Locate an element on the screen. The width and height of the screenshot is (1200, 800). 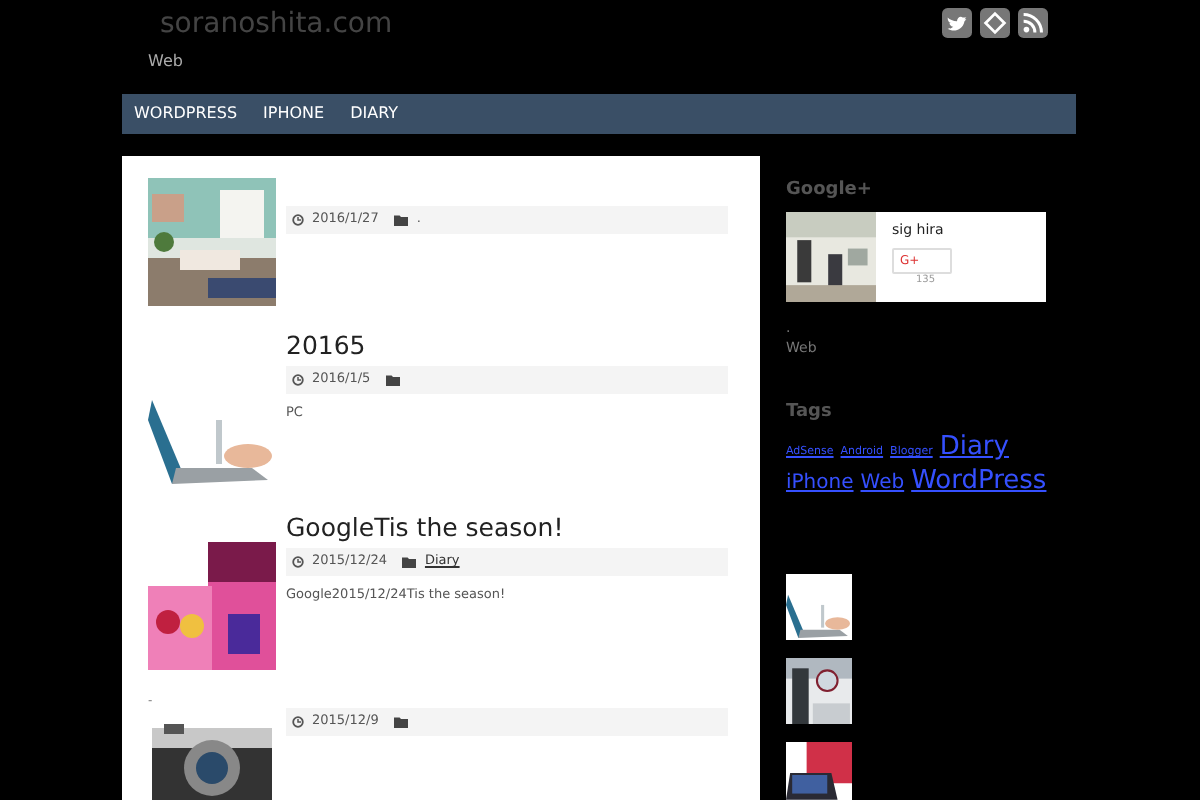
widget-heading: Google+ is located at coordinates (830, 191).